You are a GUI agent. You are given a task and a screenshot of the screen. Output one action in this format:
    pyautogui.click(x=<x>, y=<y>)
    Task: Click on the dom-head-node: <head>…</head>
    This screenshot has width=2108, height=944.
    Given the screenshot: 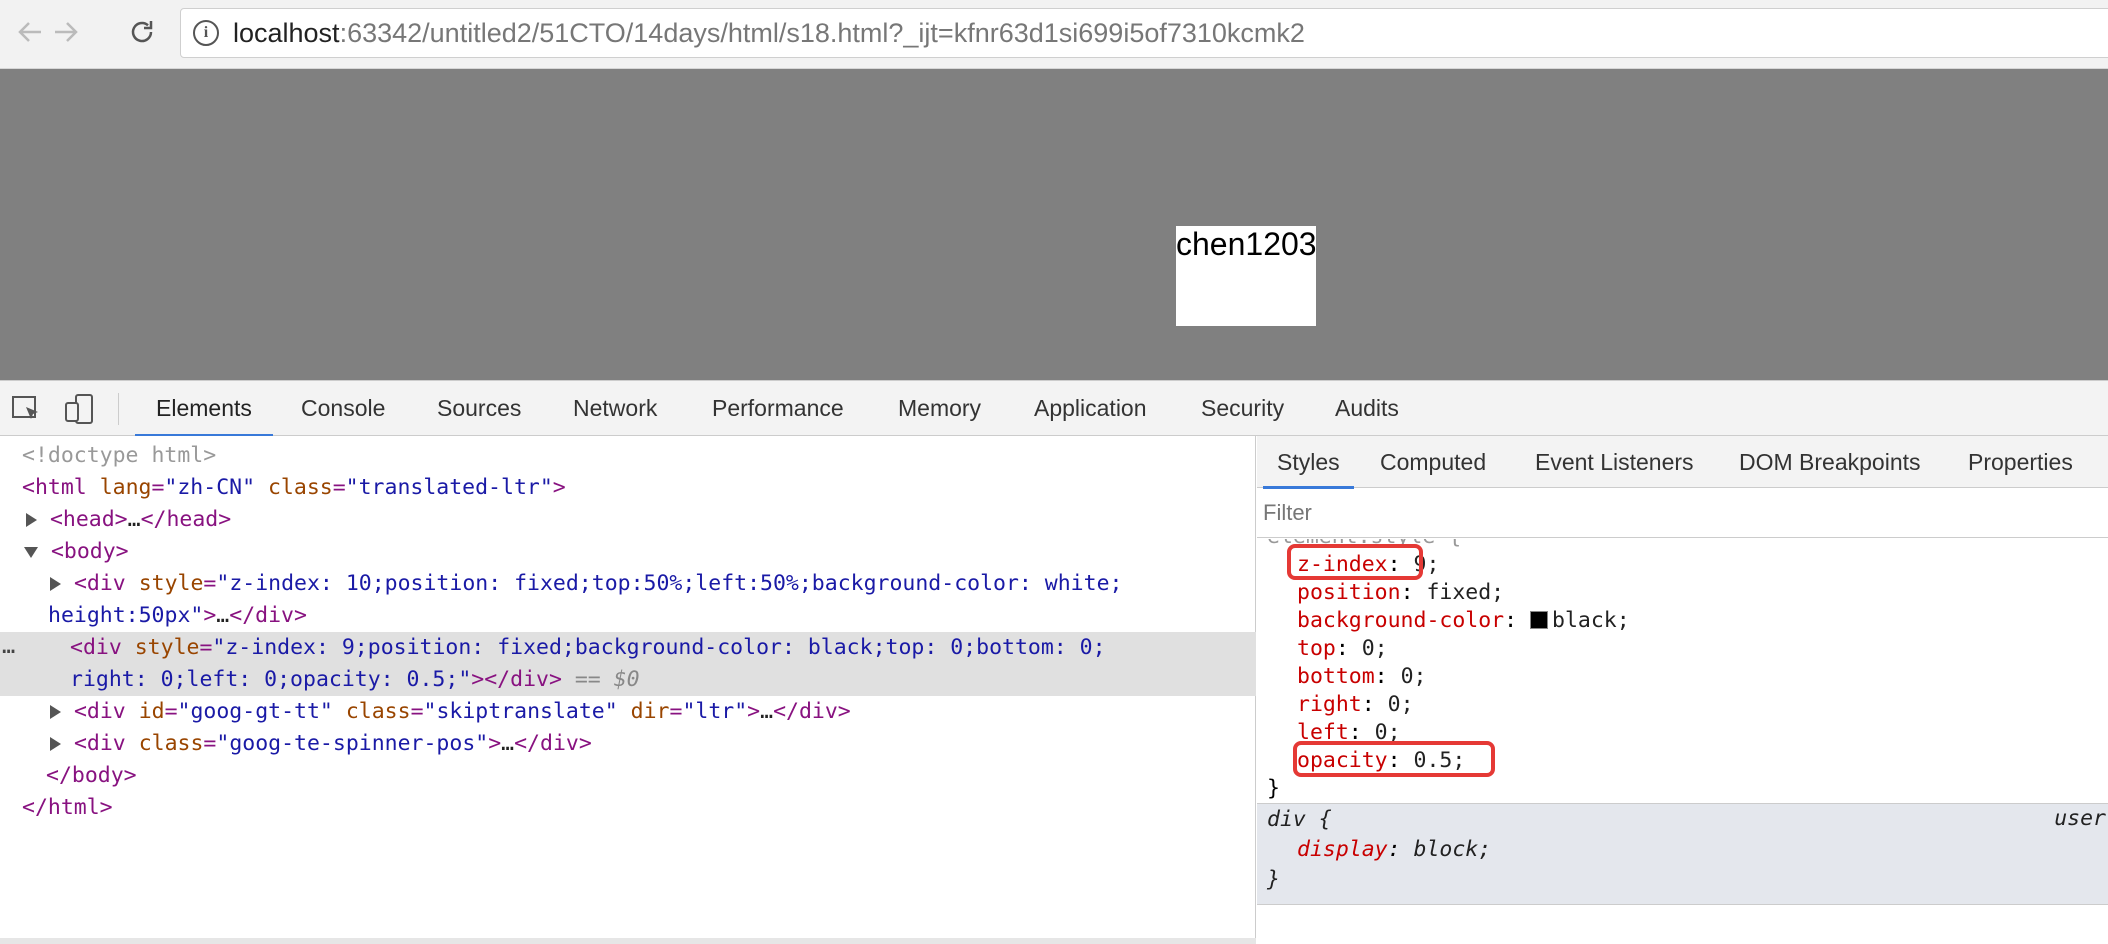 What is the action you would take?
    pyautogui.click(x=128, y=520)
    